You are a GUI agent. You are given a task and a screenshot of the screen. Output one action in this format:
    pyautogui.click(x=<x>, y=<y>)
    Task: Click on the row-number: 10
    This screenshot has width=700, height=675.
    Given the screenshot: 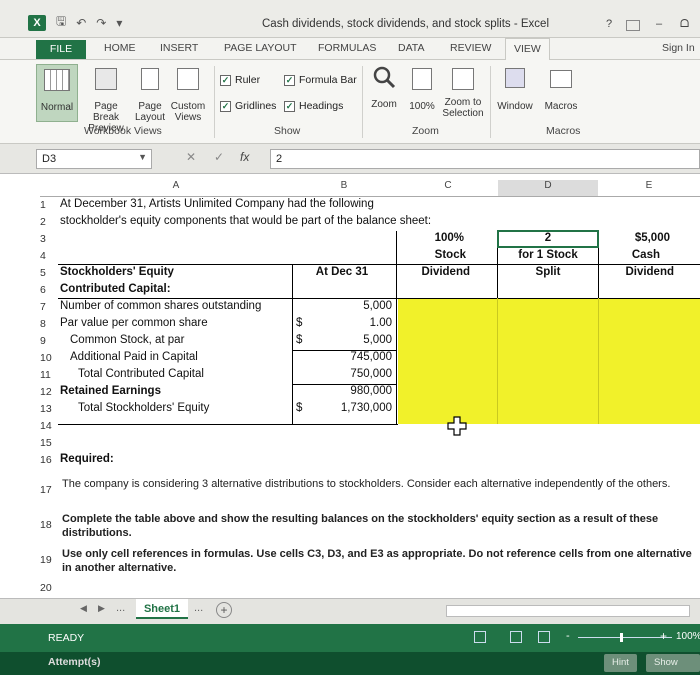 What is the action you would take?
    pyautogui.click(x=49, y=358)
    